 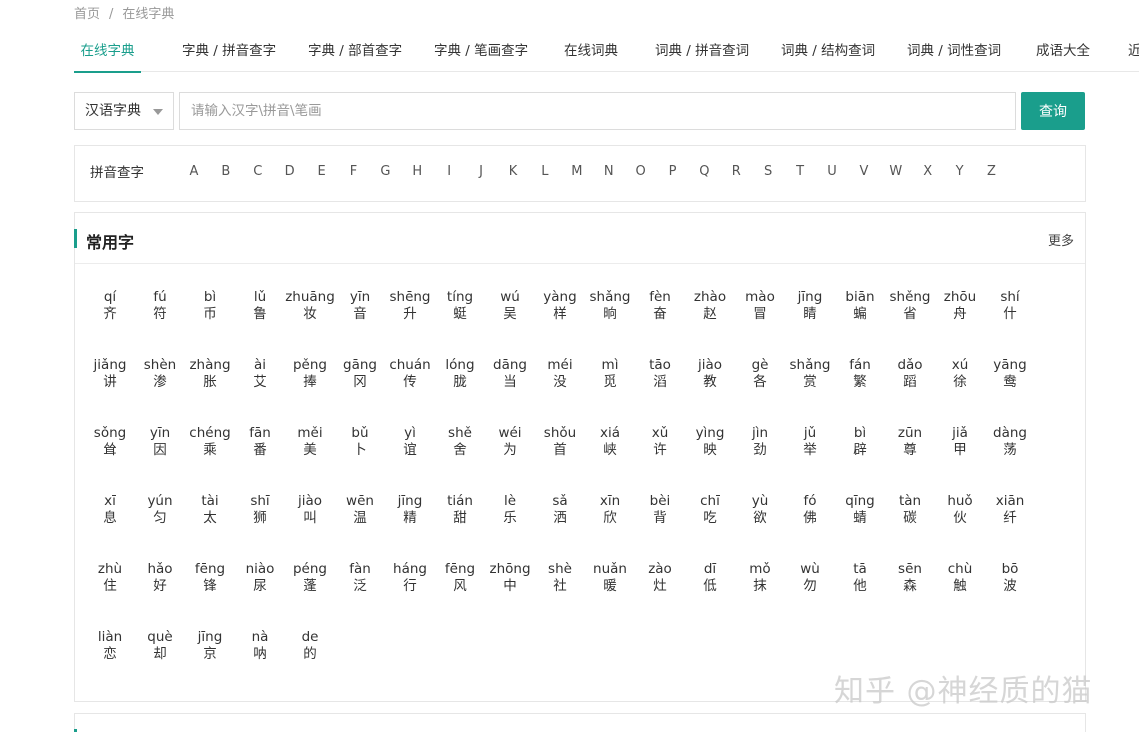 What do you see at coordinates (660, 306) in the screenshot?
I see `char-item: fèn 奋` at bounding box center [660, 306].